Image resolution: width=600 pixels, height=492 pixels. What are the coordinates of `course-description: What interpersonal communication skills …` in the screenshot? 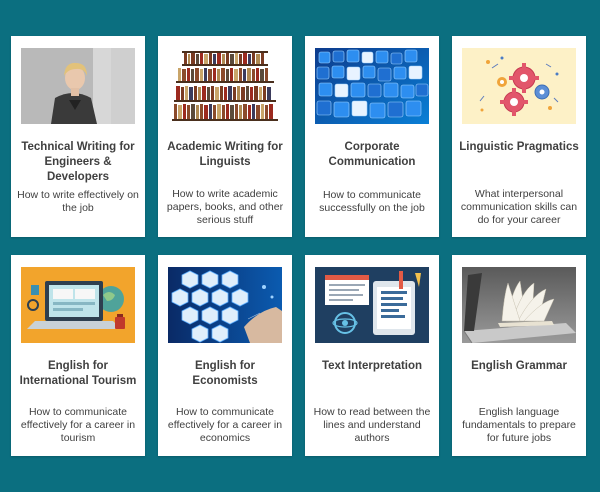 It's located at (519, 207).